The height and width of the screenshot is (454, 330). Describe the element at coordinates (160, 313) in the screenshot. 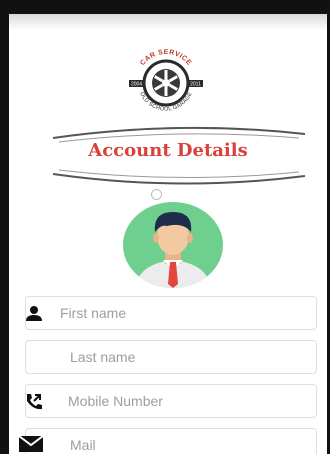

I see `first-name-input` at that location.